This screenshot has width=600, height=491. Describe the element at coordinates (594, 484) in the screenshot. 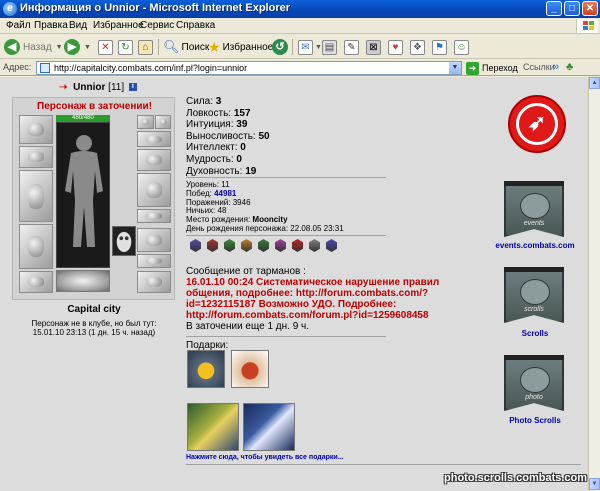

I see `scroll-down-icon: ▼` at that location.